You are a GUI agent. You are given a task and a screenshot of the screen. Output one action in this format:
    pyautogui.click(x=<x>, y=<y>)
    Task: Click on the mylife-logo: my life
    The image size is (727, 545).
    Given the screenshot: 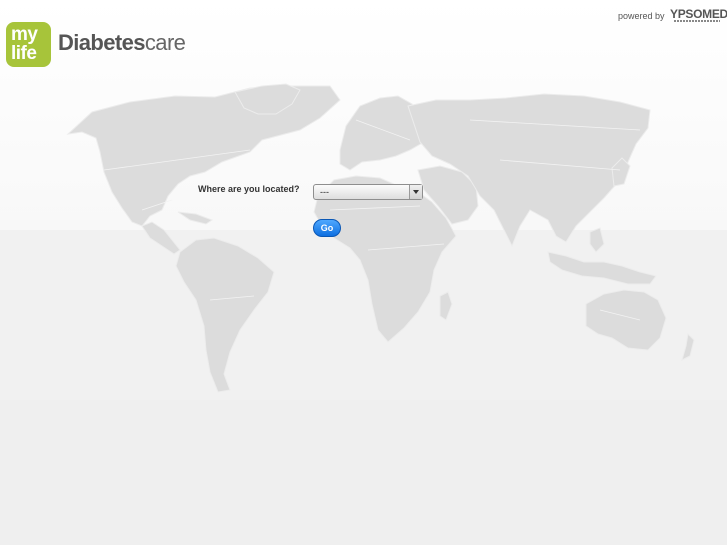 What is the action you would take?
    pyautogui.click(x=28, y=44)
    